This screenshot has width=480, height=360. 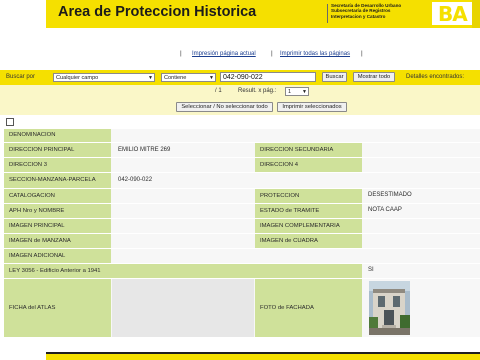 I want to click on header-edge-bar, so click(x=476, y=14).